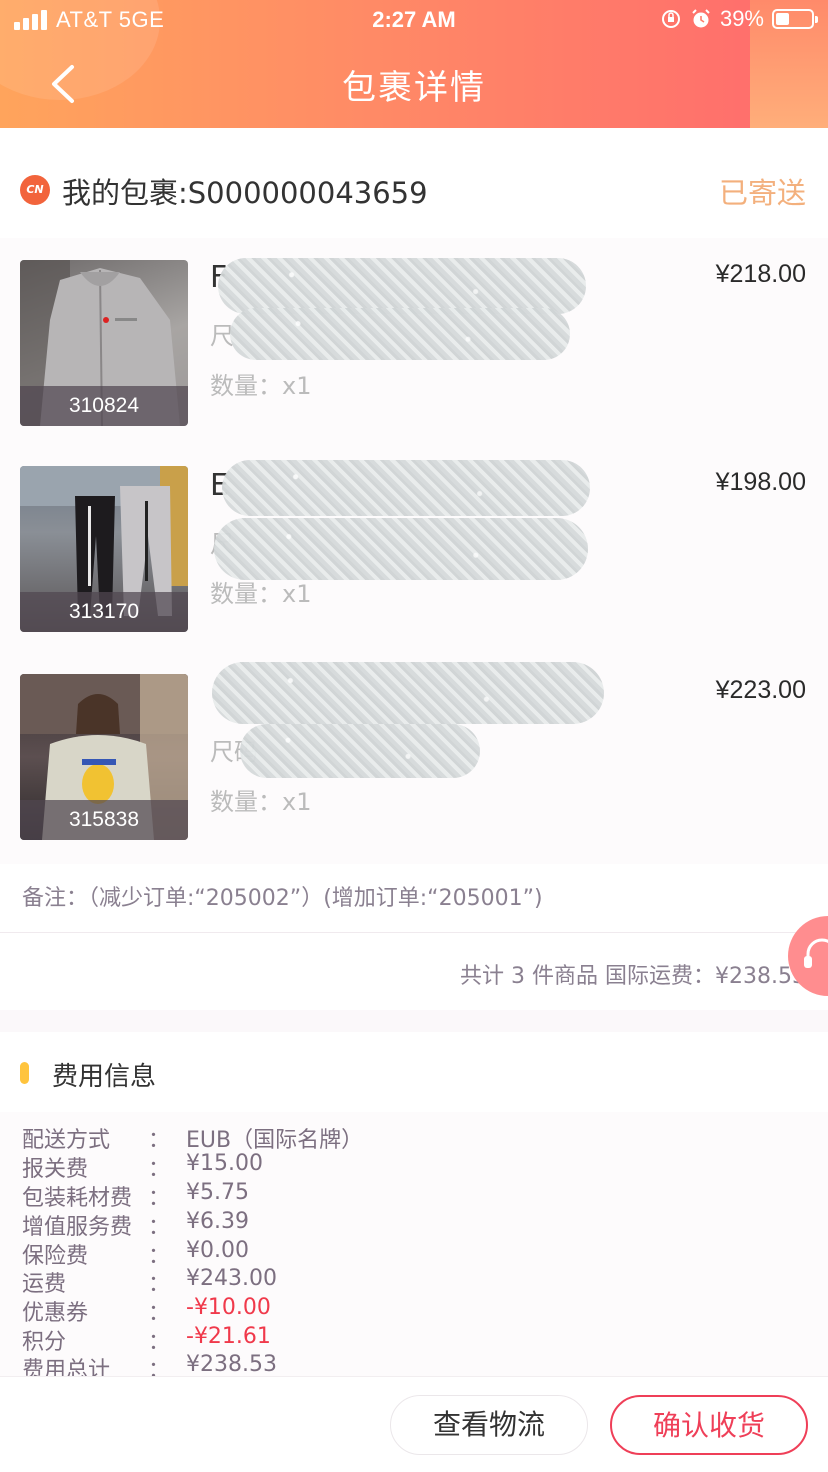 The width and height of the screenshot is (828, 1472). What do you see at coordinates (35, 190) in the screenshot?
I see `cn-badge-icon: CN` at bounding box center [35, 190].